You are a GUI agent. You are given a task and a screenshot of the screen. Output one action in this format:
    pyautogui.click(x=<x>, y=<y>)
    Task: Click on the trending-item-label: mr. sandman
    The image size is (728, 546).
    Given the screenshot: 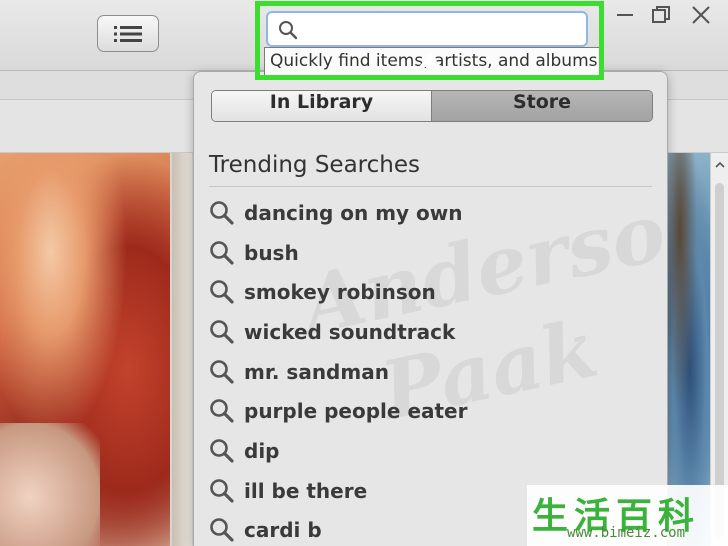 What is the action you would take?
    pyautogui.click(x=316, y=371)
    